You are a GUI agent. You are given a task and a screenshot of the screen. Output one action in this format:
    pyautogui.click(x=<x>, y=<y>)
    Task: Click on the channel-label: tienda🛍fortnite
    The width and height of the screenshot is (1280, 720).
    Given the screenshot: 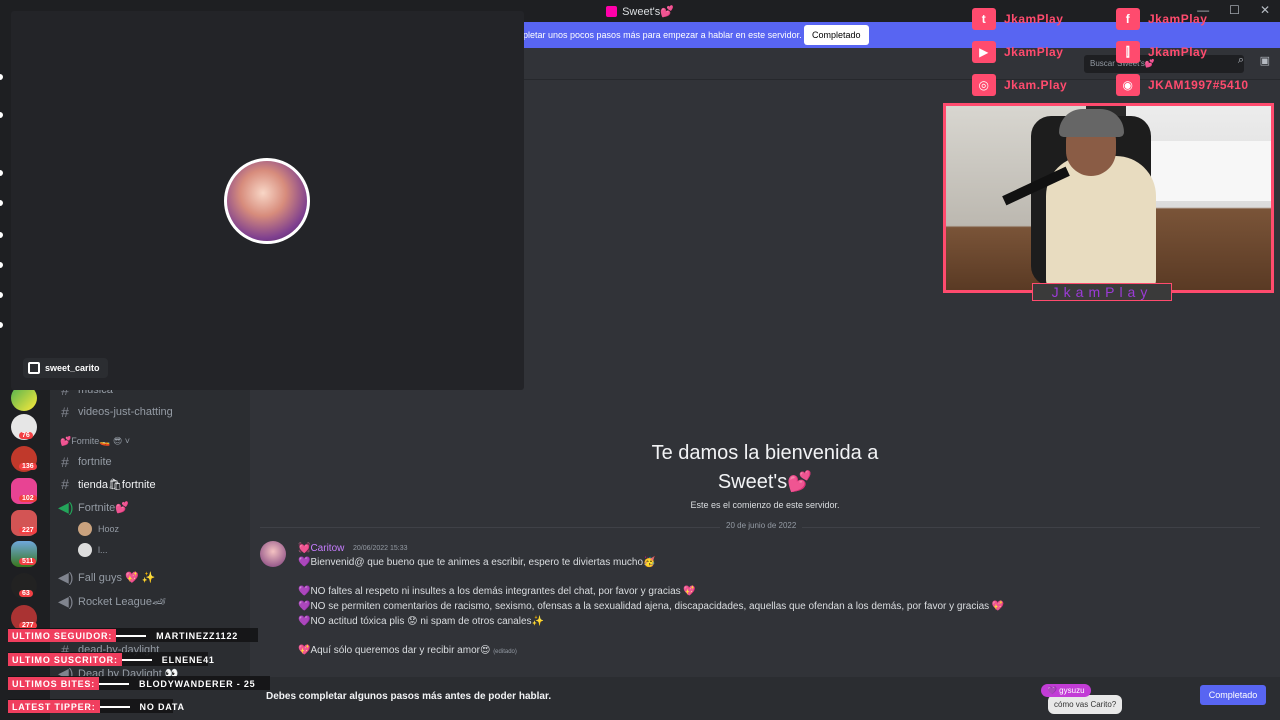 What is the action you would take?
    pyautogui.click(x=117, y=484)
    